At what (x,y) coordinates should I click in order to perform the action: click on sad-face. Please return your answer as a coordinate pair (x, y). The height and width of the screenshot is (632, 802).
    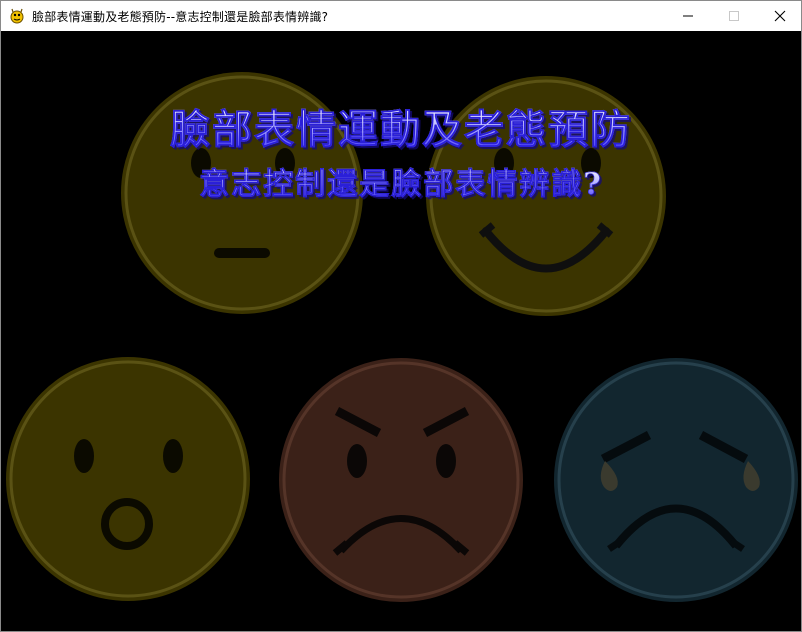
    Looking at the image, I should click on (676, 480).